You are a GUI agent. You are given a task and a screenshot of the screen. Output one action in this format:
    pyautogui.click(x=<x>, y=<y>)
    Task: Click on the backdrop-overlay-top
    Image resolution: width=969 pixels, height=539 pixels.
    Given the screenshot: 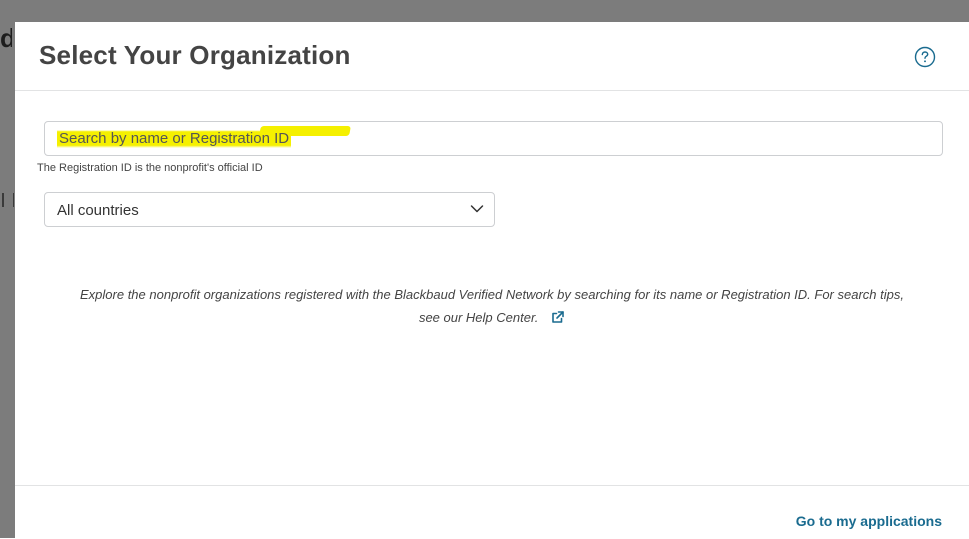 What is the action you would take?
    pyautogui.click(x=484, y=11)
    